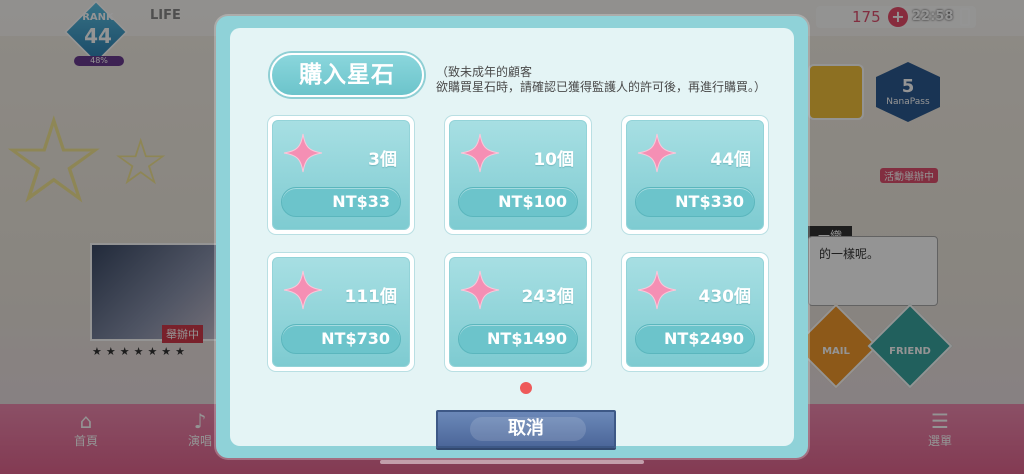 This screenshot has height=474, width=1024. I want to click on package-quantity: 3個, so click(382, 160).